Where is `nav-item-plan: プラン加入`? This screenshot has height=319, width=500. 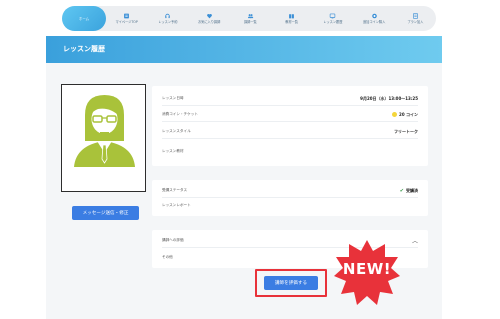
nav-item-plan: プラン加入 is located at coordinates (415, 18).